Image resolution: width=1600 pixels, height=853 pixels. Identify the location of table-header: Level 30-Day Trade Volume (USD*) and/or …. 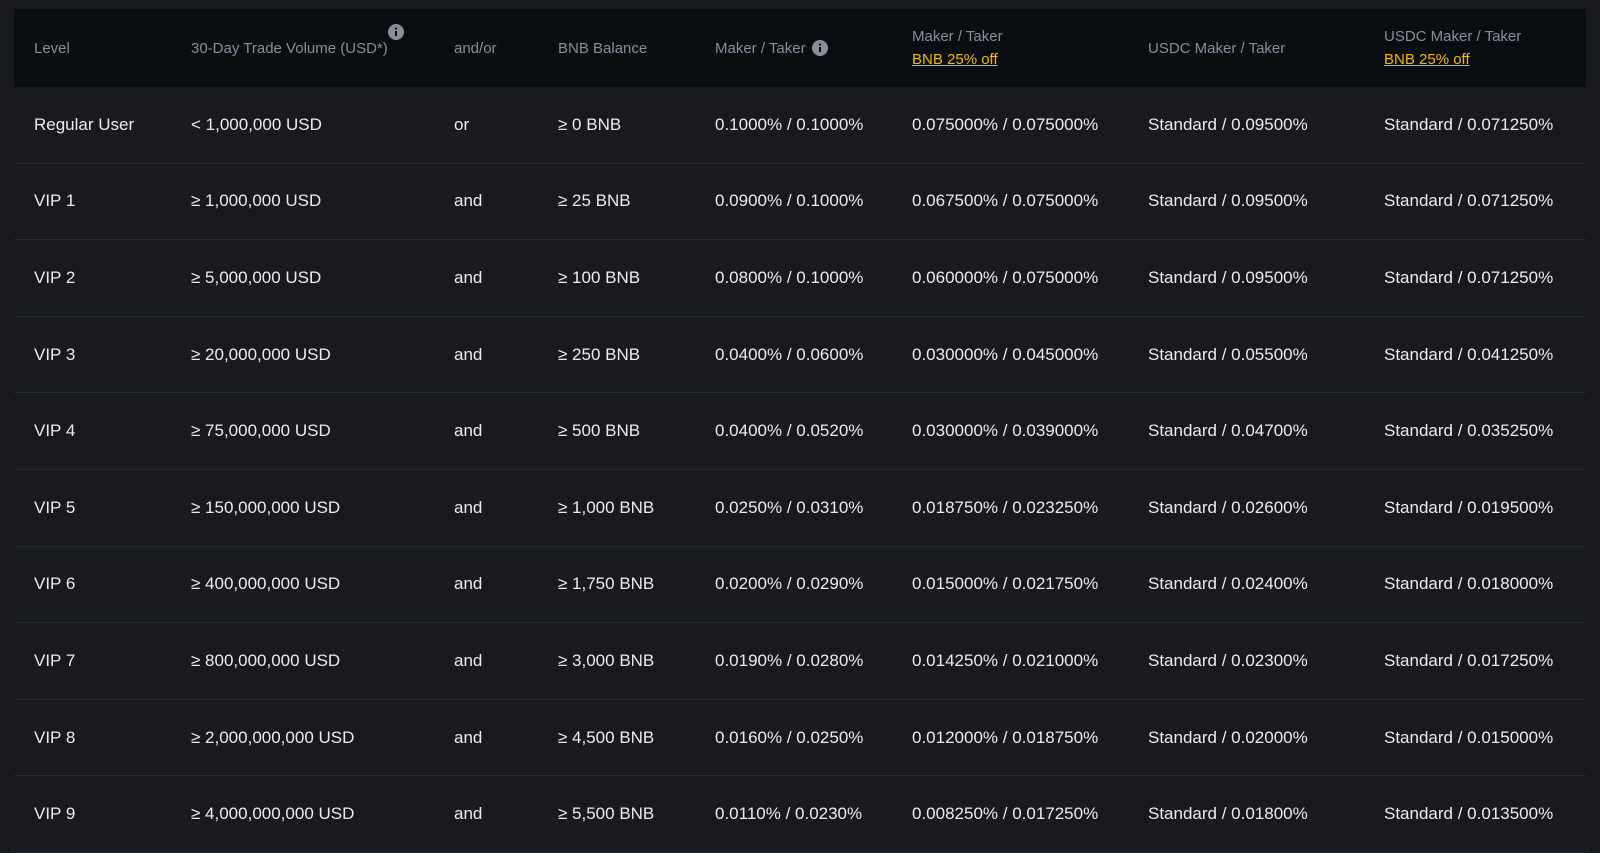
(800, 48).